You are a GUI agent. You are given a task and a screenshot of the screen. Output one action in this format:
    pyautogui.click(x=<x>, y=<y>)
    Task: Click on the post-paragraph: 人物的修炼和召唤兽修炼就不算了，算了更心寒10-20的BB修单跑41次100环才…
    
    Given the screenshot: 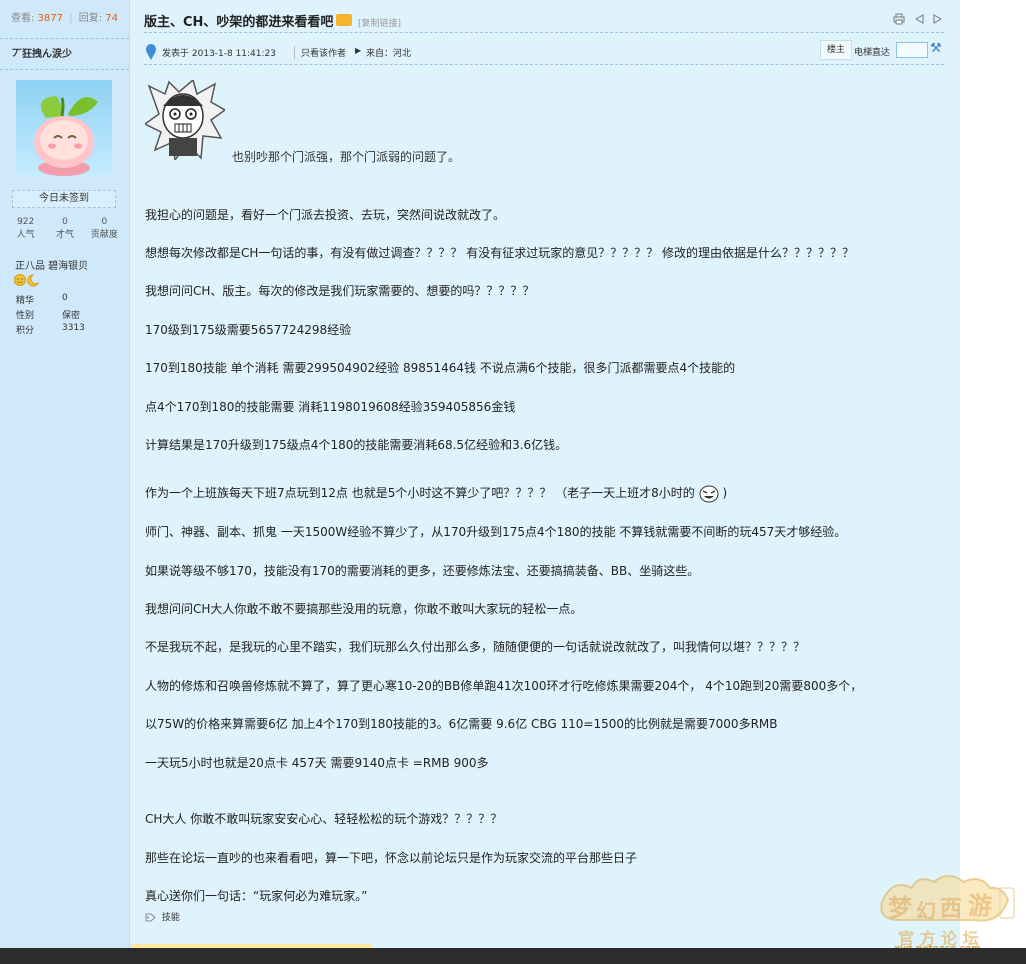 What is the action you would take?
    pyautogui.click(x=504, y=686)
    